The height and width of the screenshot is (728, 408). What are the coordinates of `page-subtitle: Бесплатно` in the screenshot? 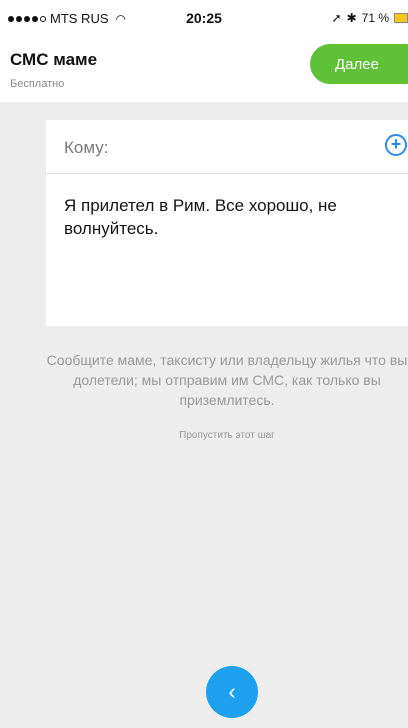 It's located at (37, 84).